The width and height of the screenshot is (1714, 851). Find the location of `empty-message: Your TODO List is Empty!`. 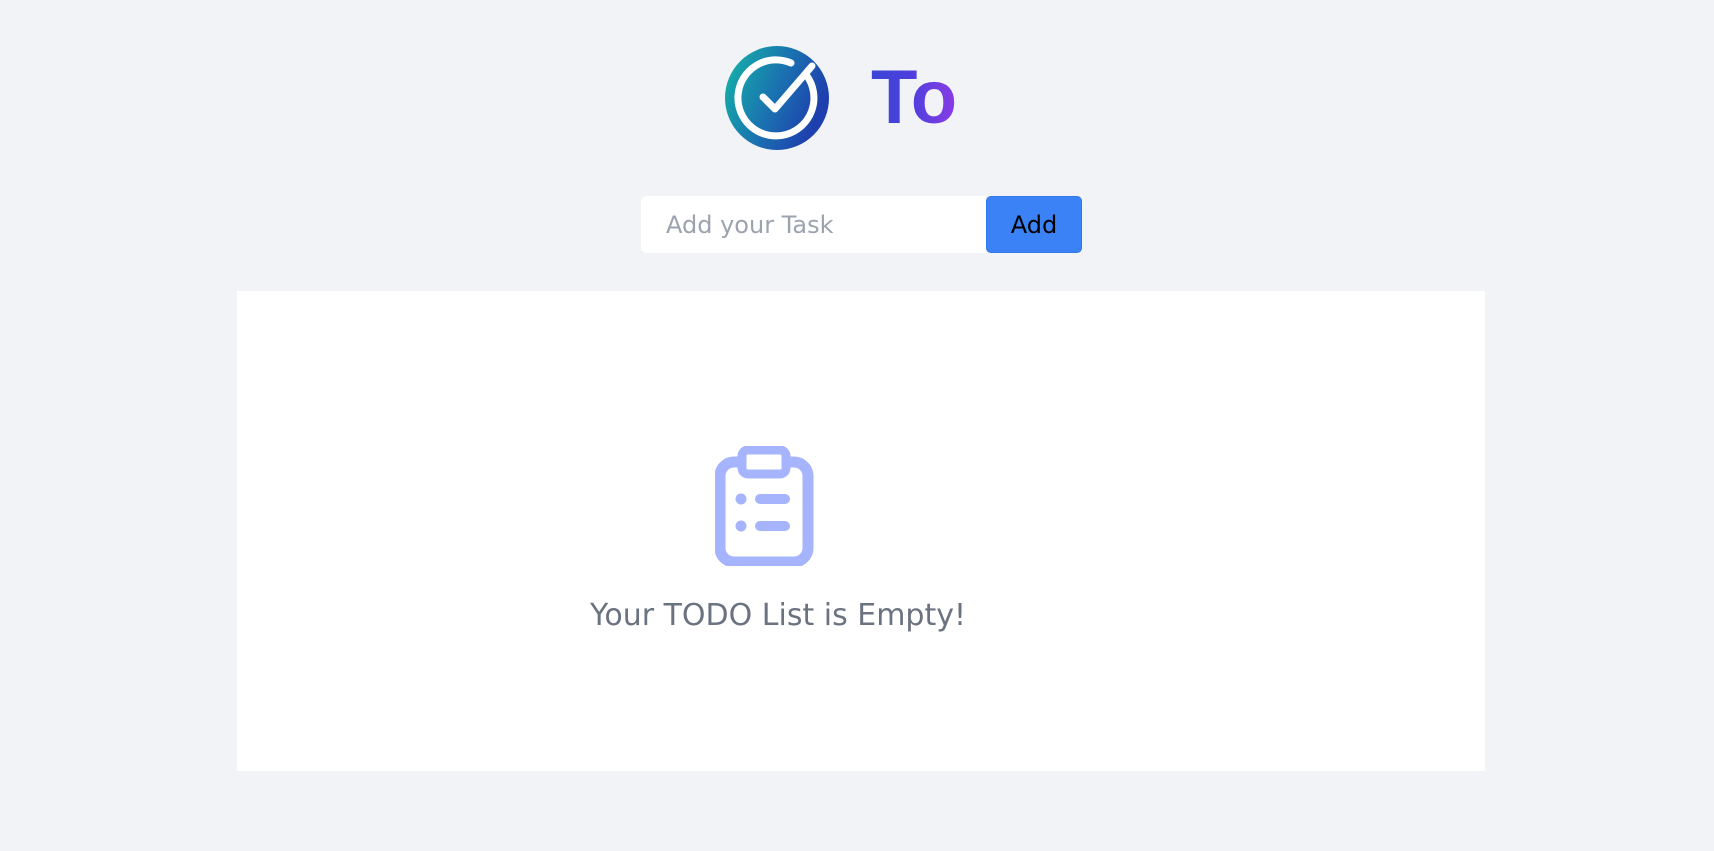

empty-message: Your TODO List is Empty! is located at coordinates (778, 615).